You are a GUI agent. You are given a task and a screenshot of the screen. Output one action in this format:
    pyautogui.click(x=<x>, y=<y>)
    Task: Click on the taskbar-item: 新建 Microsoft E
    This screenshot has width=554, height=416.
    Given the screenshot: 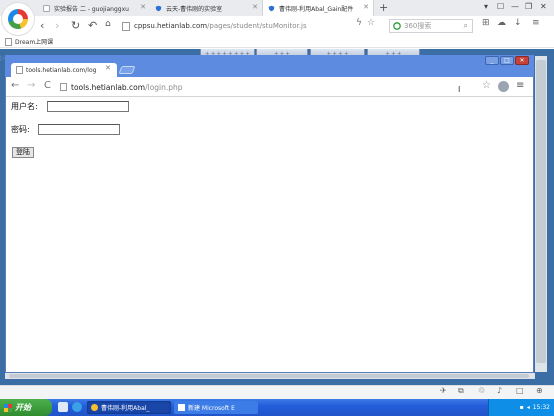 What is the action you would take?
    pyautogui.click(x=216, y=407)
    